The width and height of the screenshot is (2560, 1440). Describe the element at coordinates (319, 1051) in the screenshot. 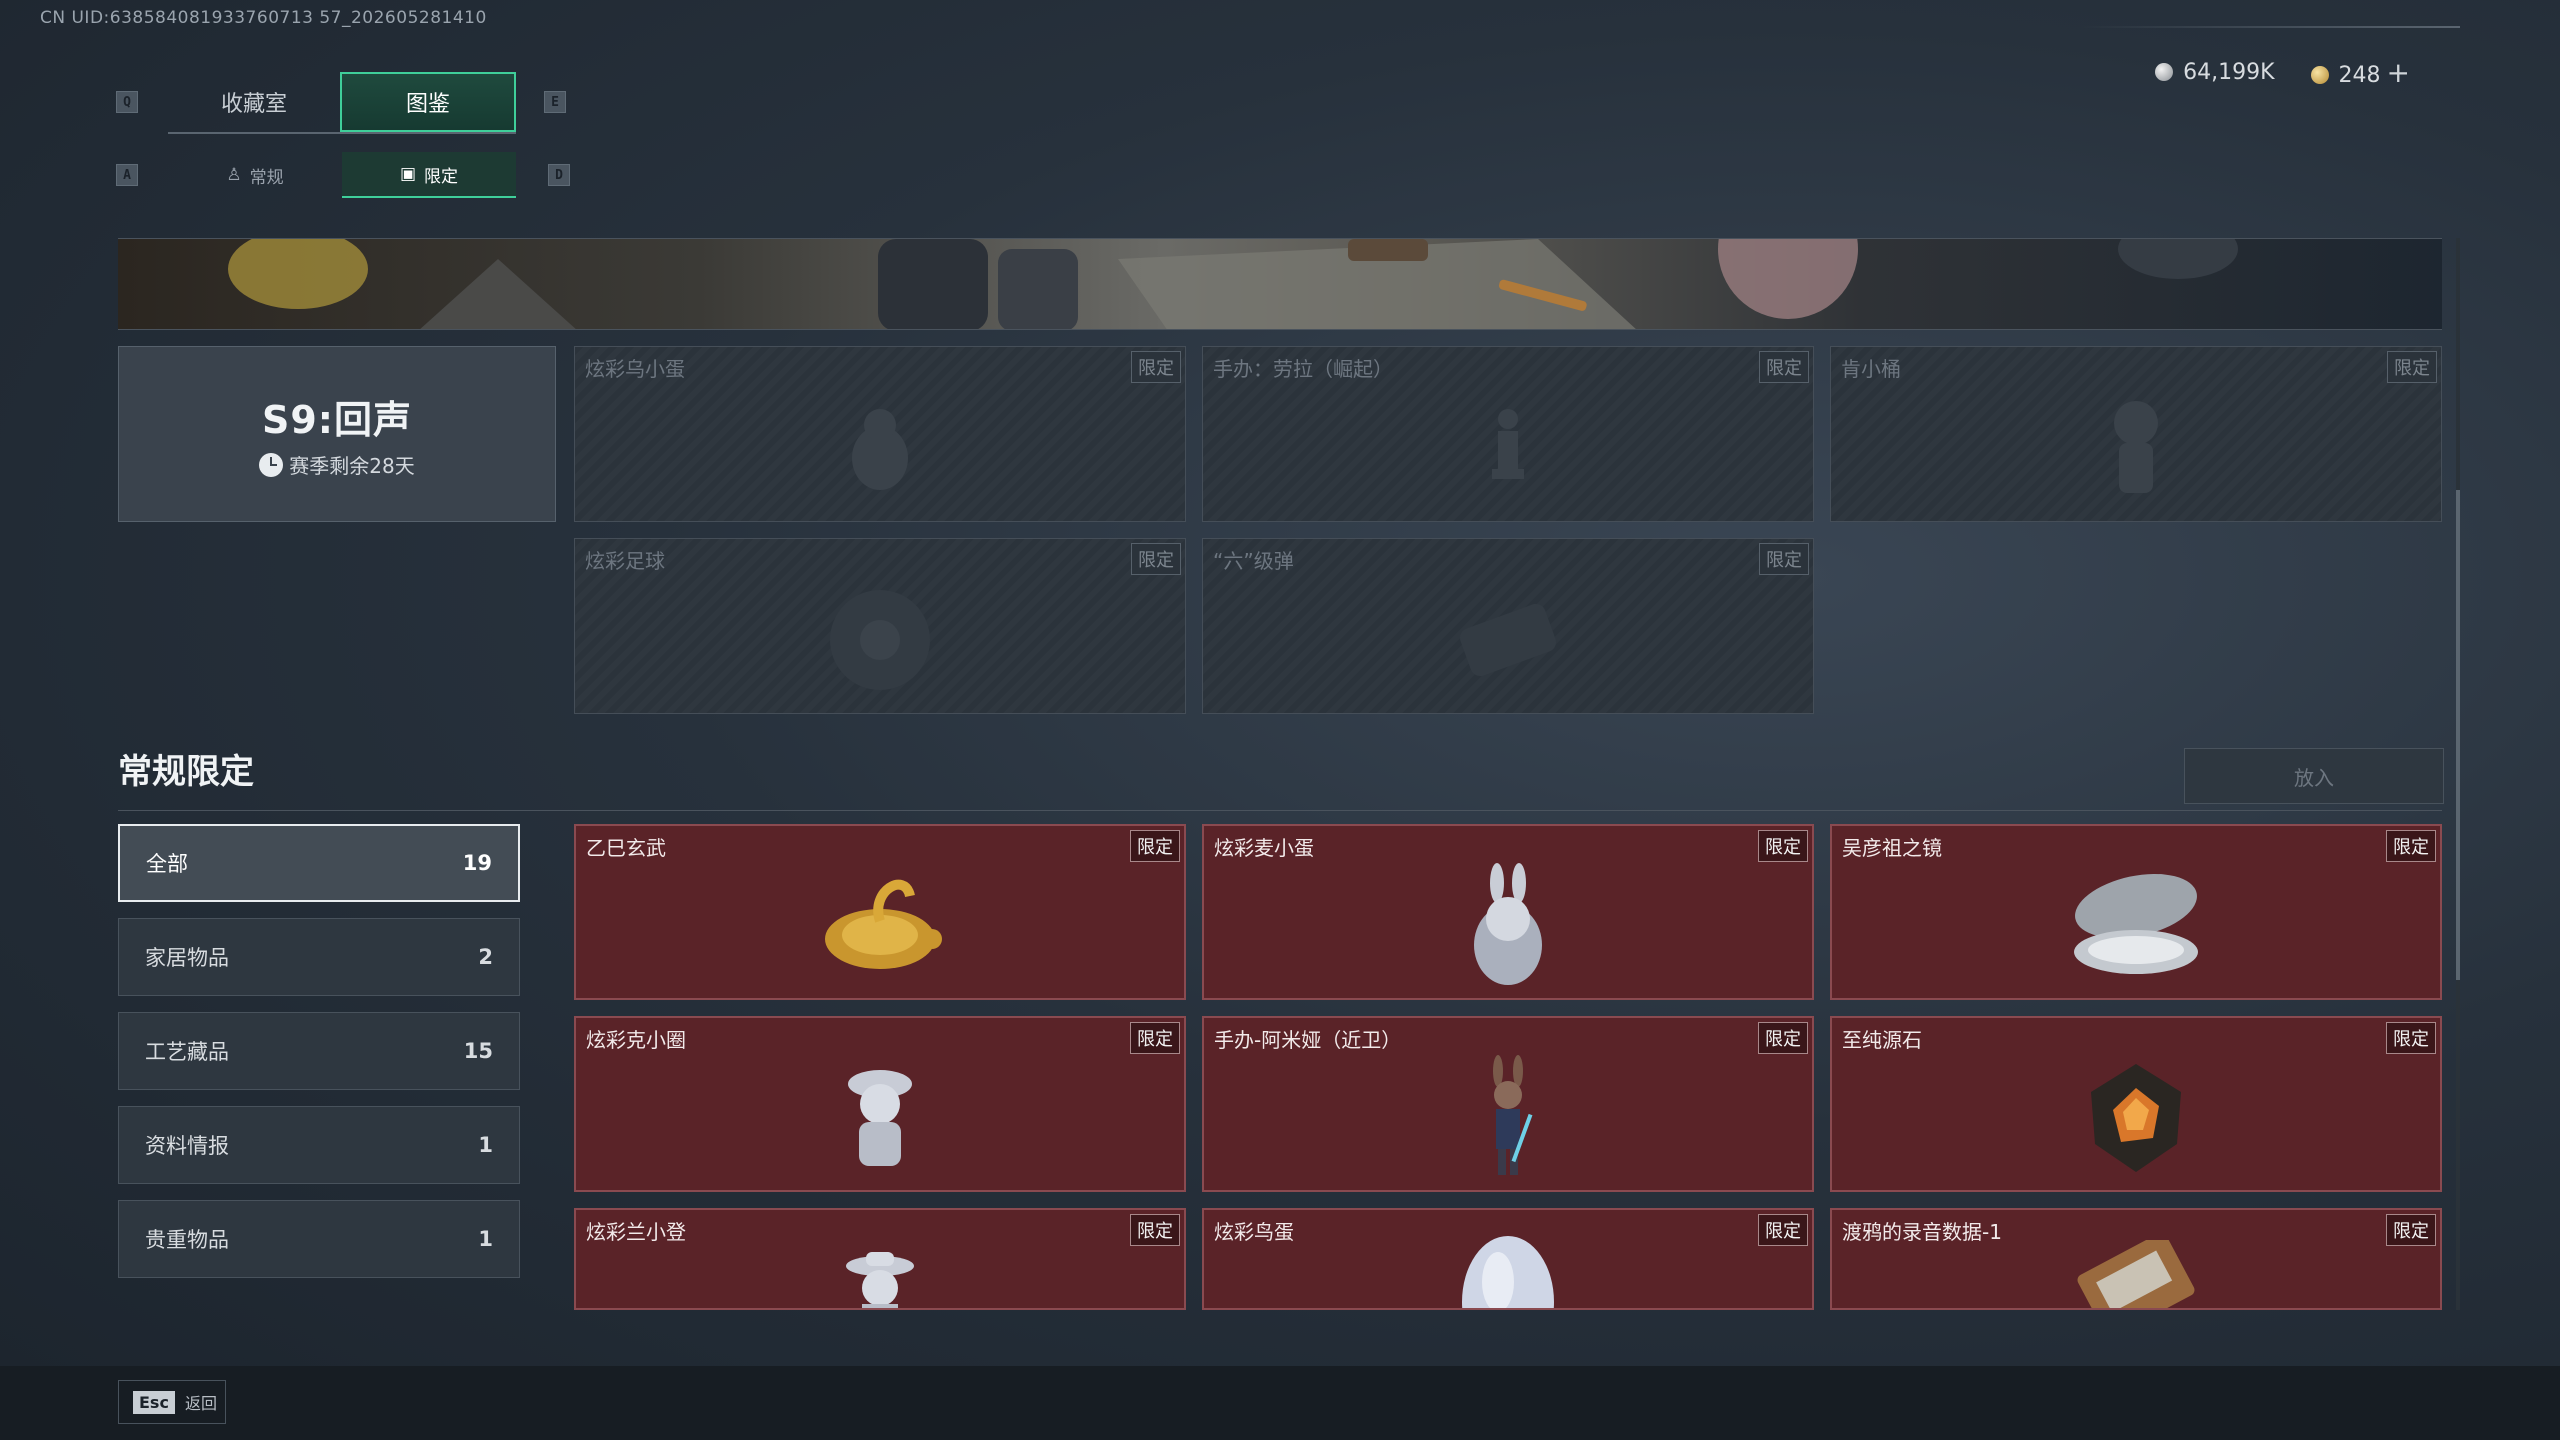

I see `category-crafts: 工艺藏品 15` at that location.